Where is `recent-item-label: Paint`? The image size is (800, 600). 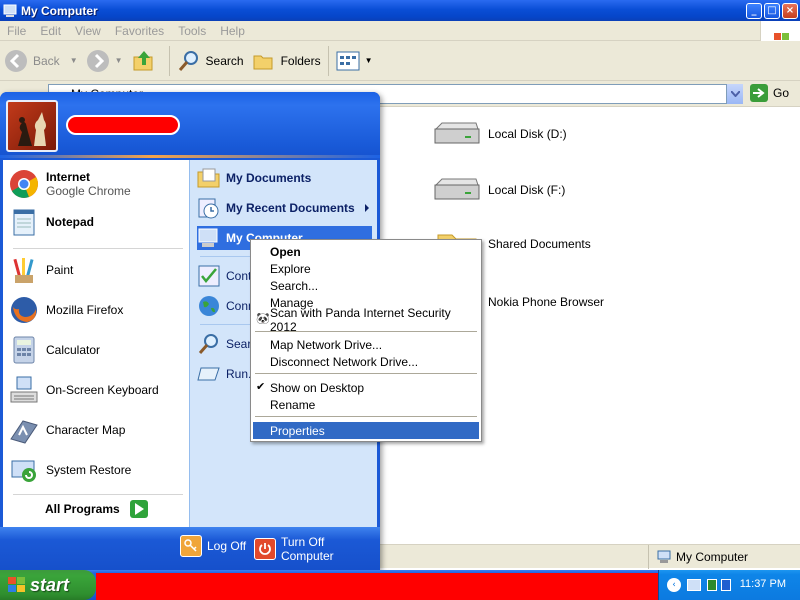
recent-item-label: Paint is located at coordinates (60, 270).